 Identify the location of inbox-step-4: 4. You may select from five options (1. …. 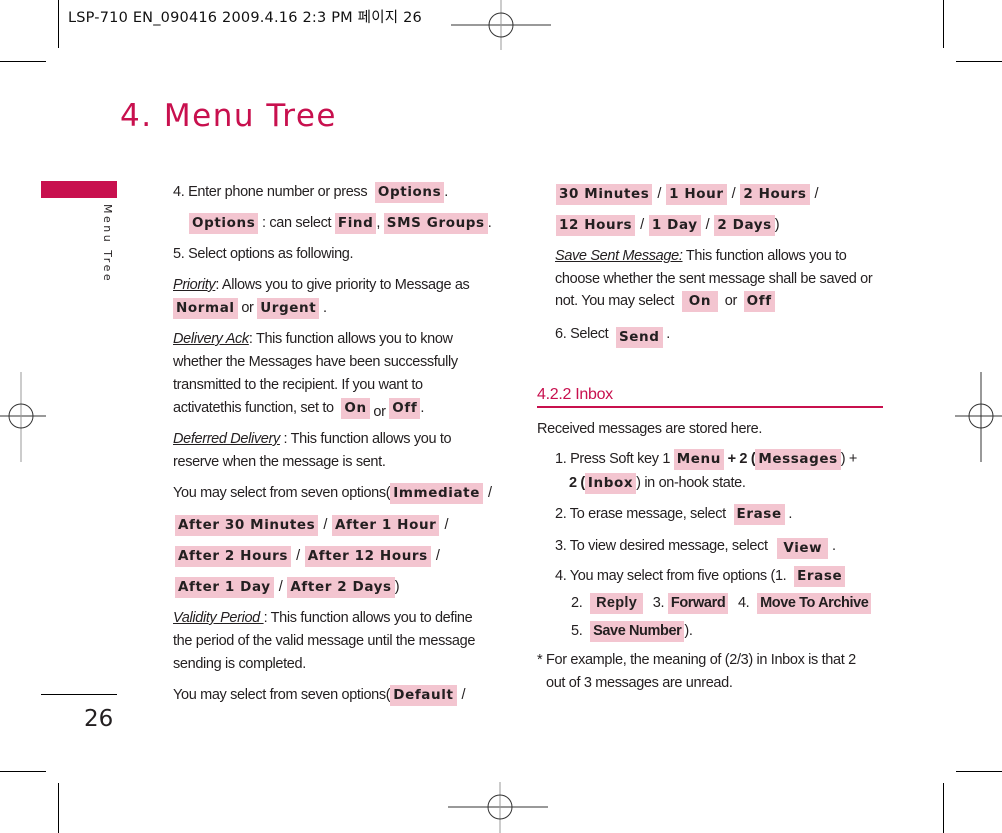
(700, 576).